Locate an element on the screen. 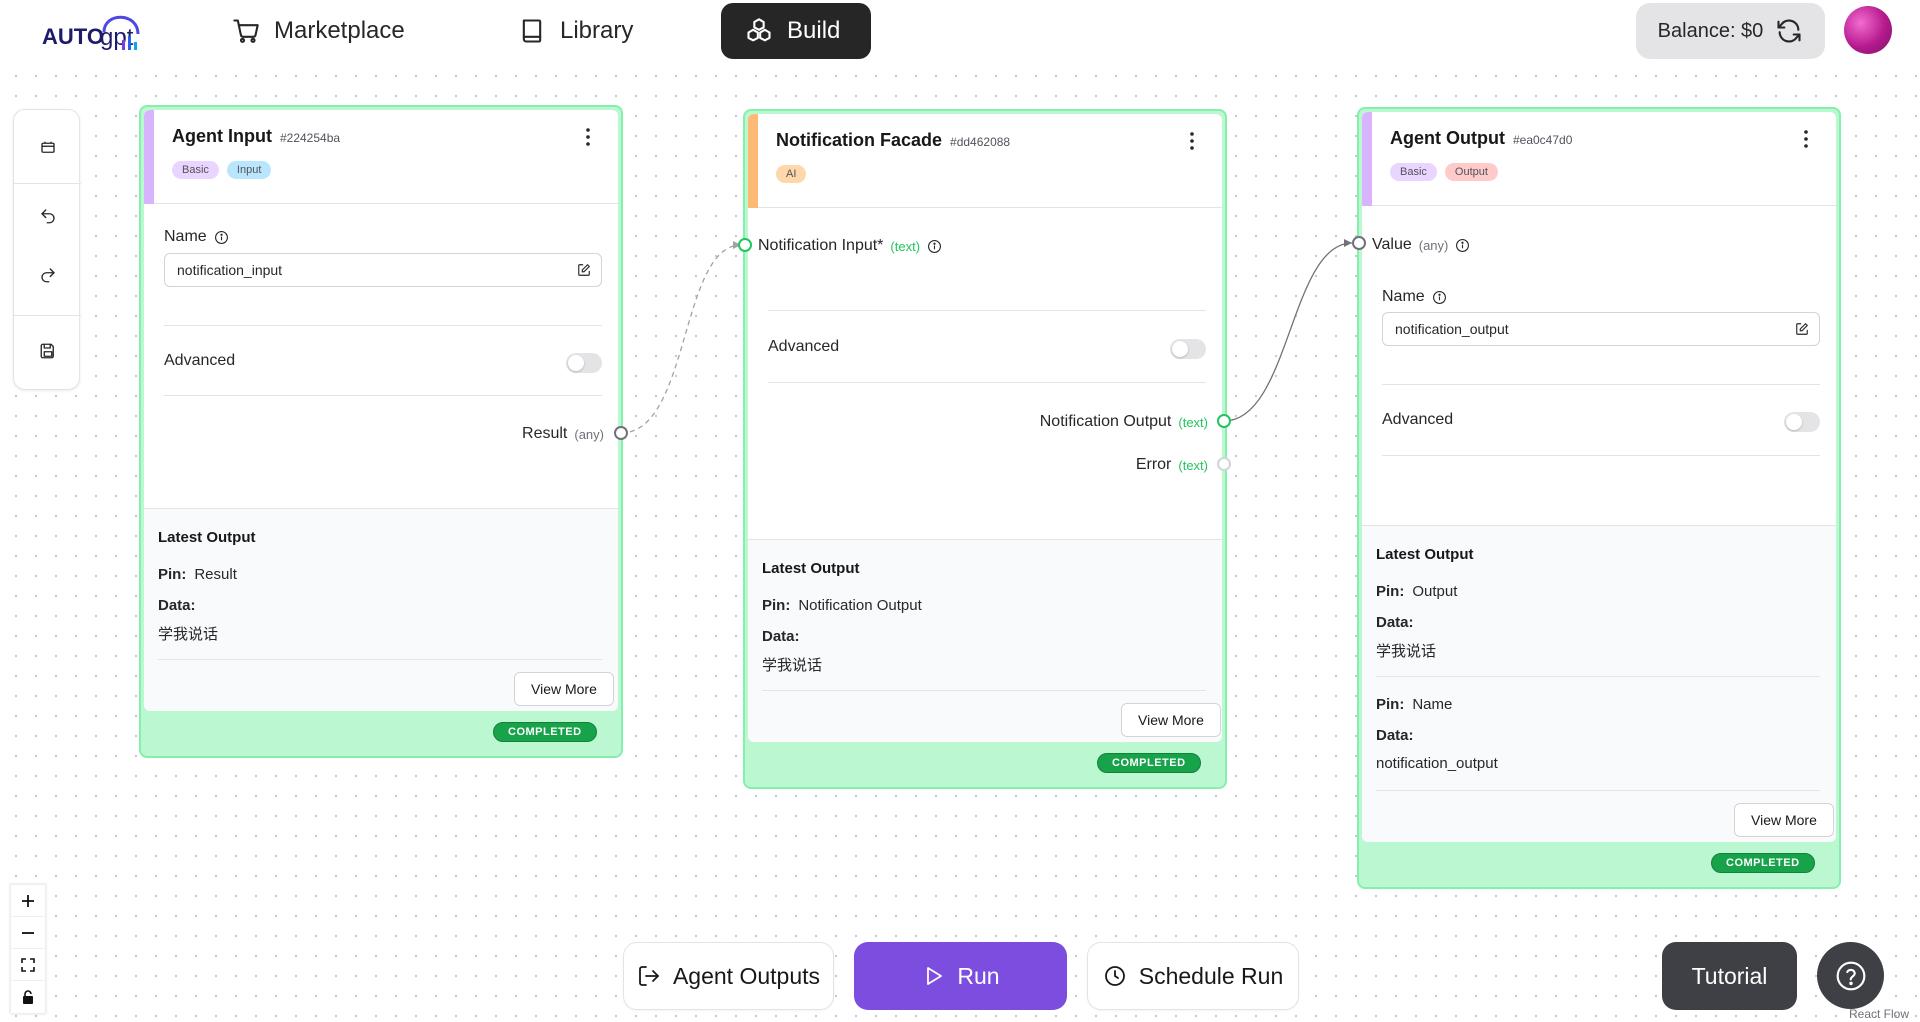 This screenshot has height=1022, width=1920. zoom-in-button is located at coordinates (28, 901).